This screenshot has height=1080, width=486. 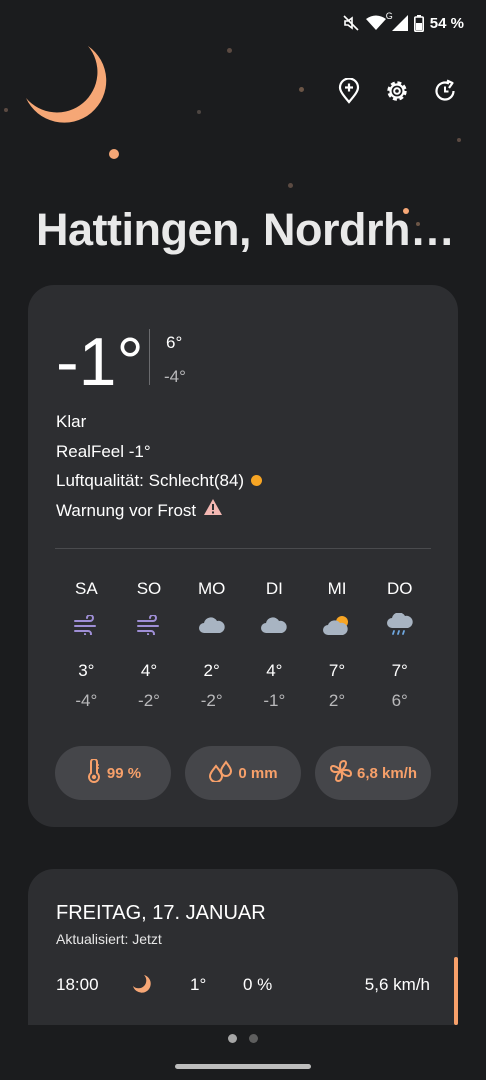 What do you see at coordinates (175, 376) in the screenshot?
I see `today-low: -4°` at bounding box center [175, 376].